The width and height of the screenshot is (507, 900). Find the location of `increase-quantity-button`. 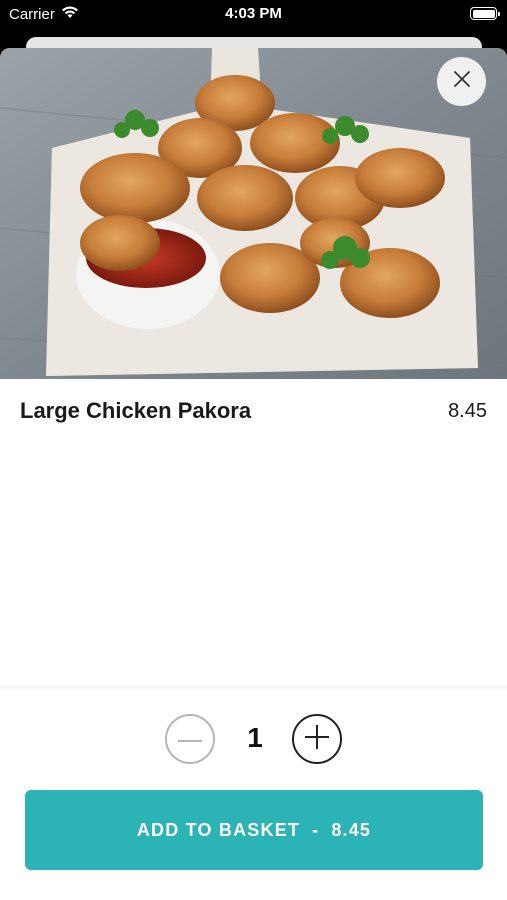

increase-quantity-button is located at coordinates (317, 739).